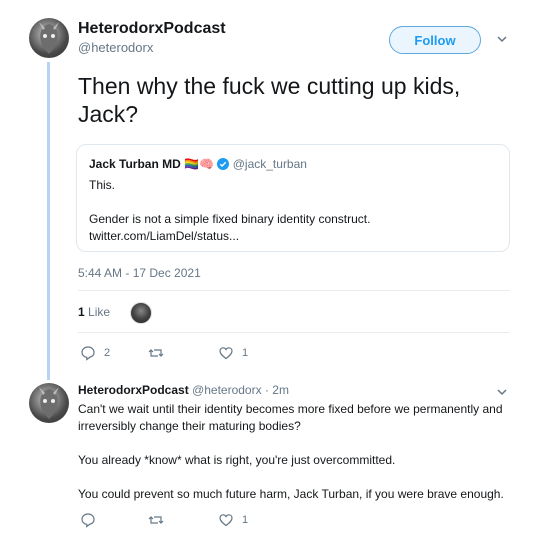 The height and width of the screenshot is (538, 540). Describe the element at coordinates (102, 185) in the screenshot. I see `quoted-line: This.` at that location.